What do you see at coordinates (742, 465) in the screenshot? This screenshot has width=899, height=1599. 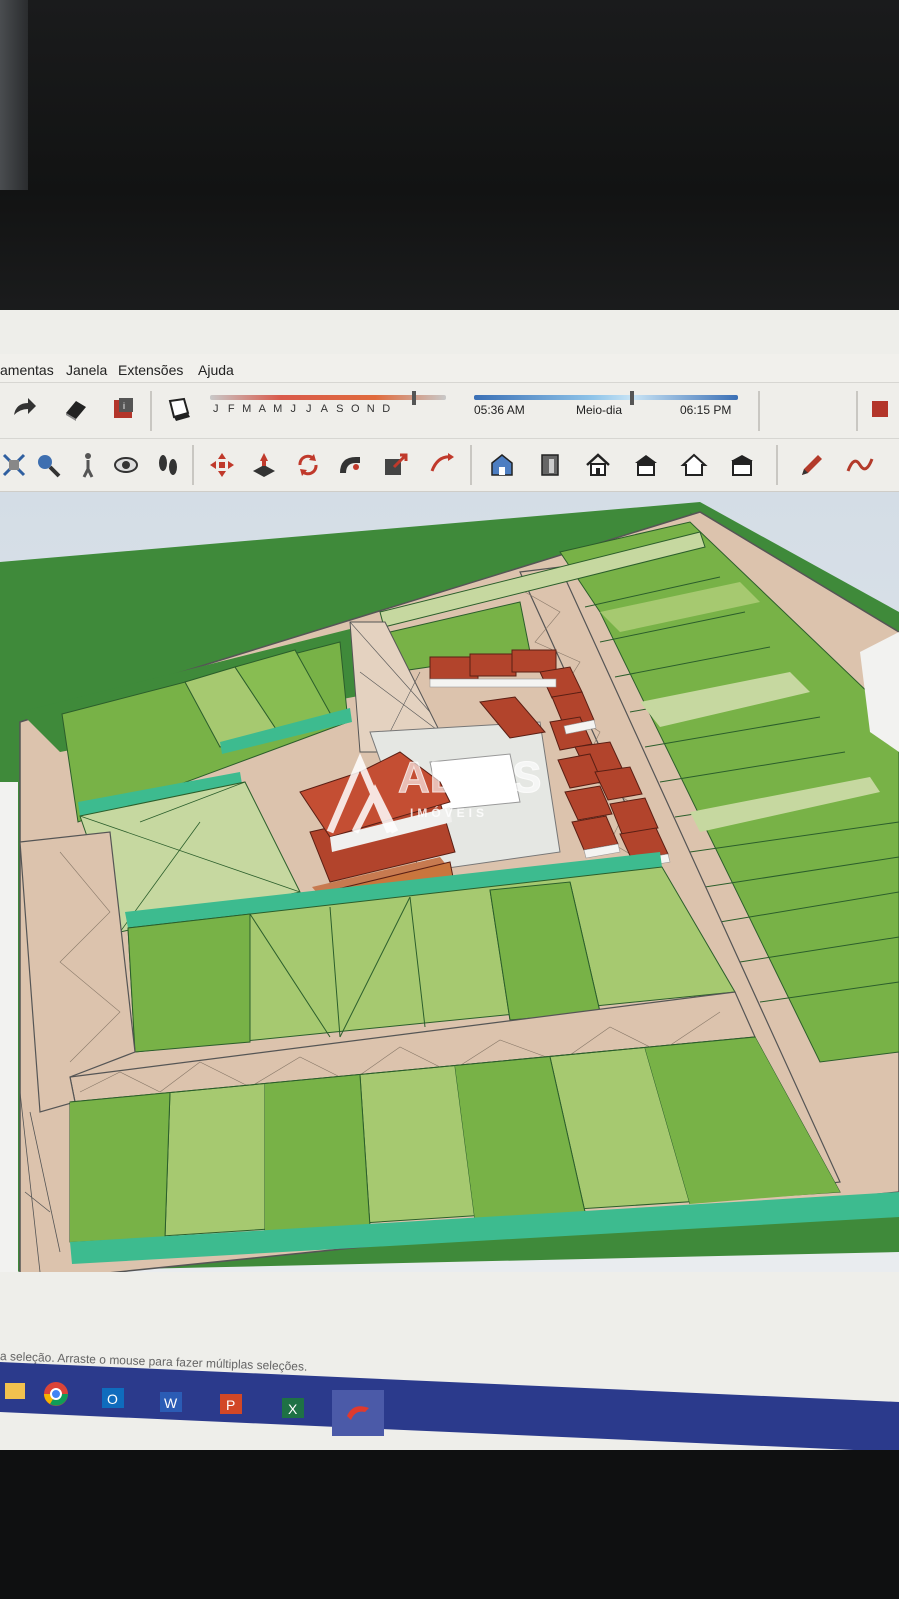 I see `back-view-icon` at bounding box center [742, 465].